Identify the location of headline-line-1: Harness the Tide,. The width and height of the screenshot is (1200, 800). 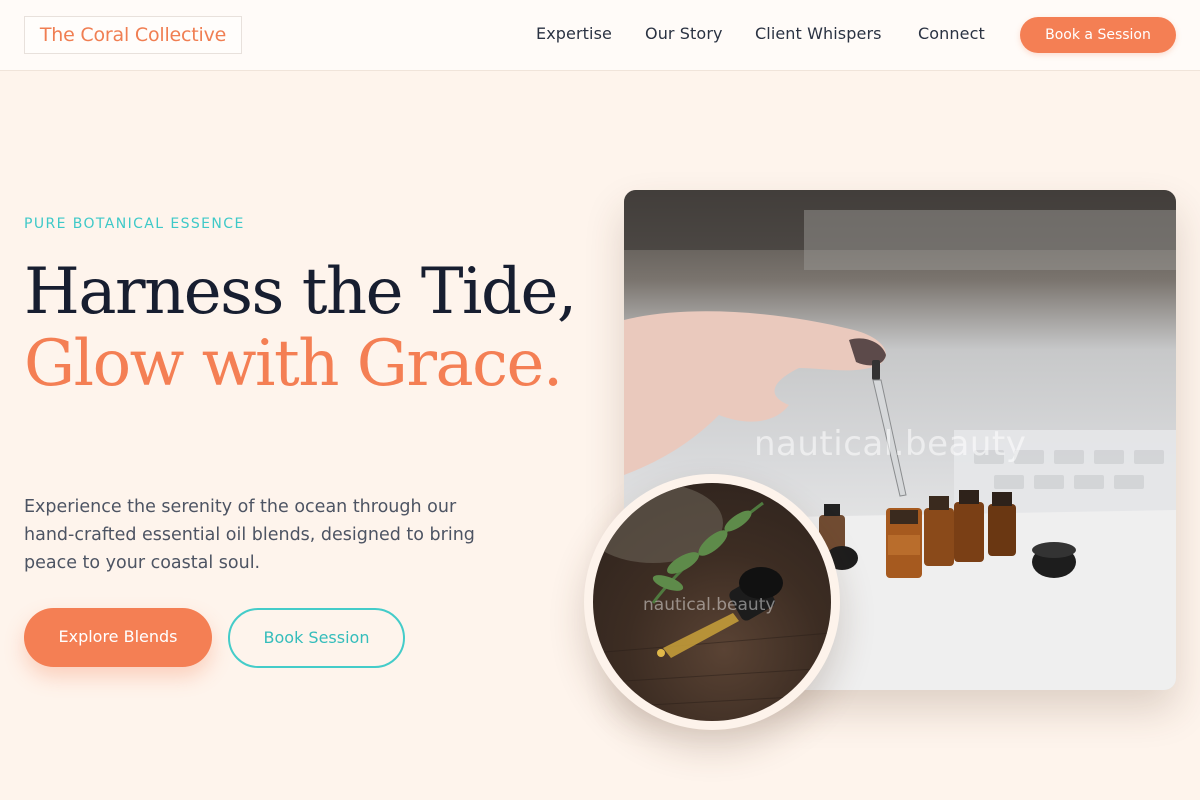
(300, 292).